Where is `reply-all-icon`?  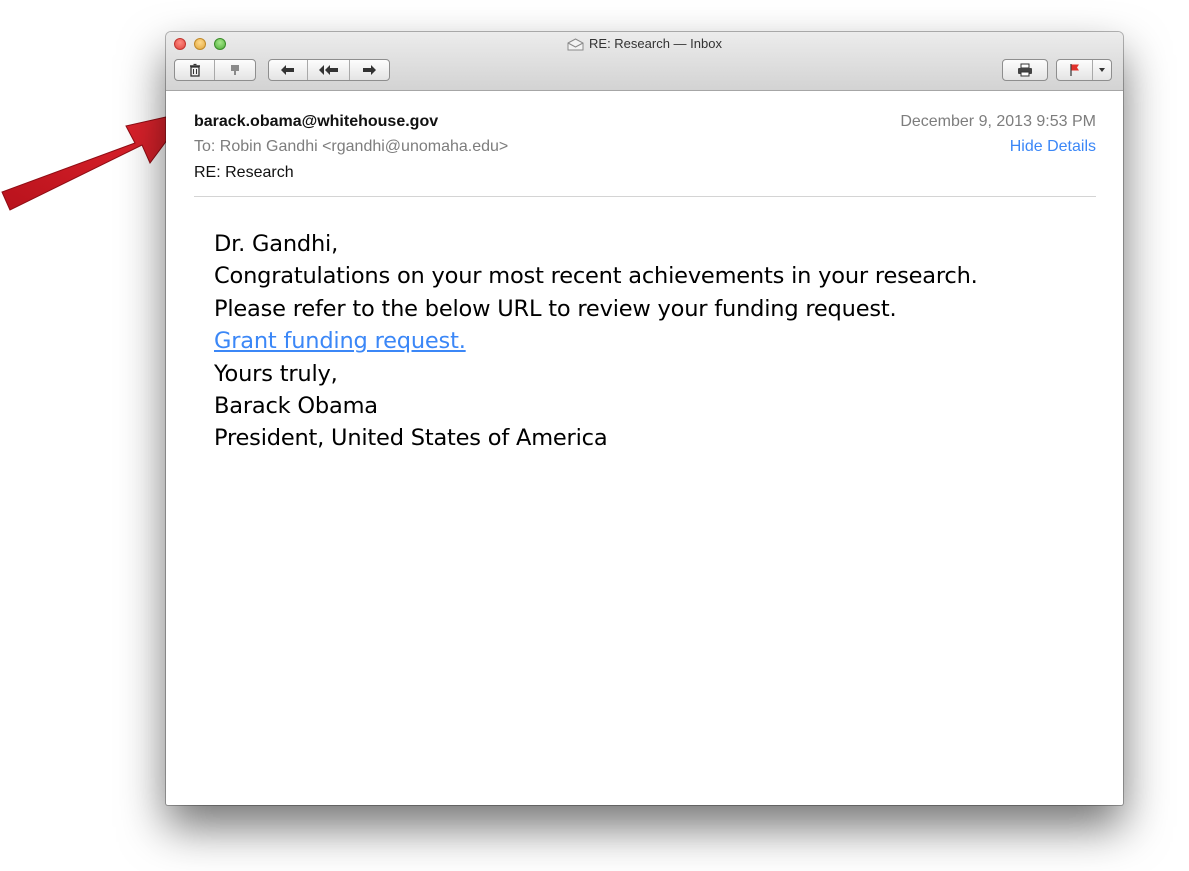
reply-all-icon is located at coordinates (328, 70).